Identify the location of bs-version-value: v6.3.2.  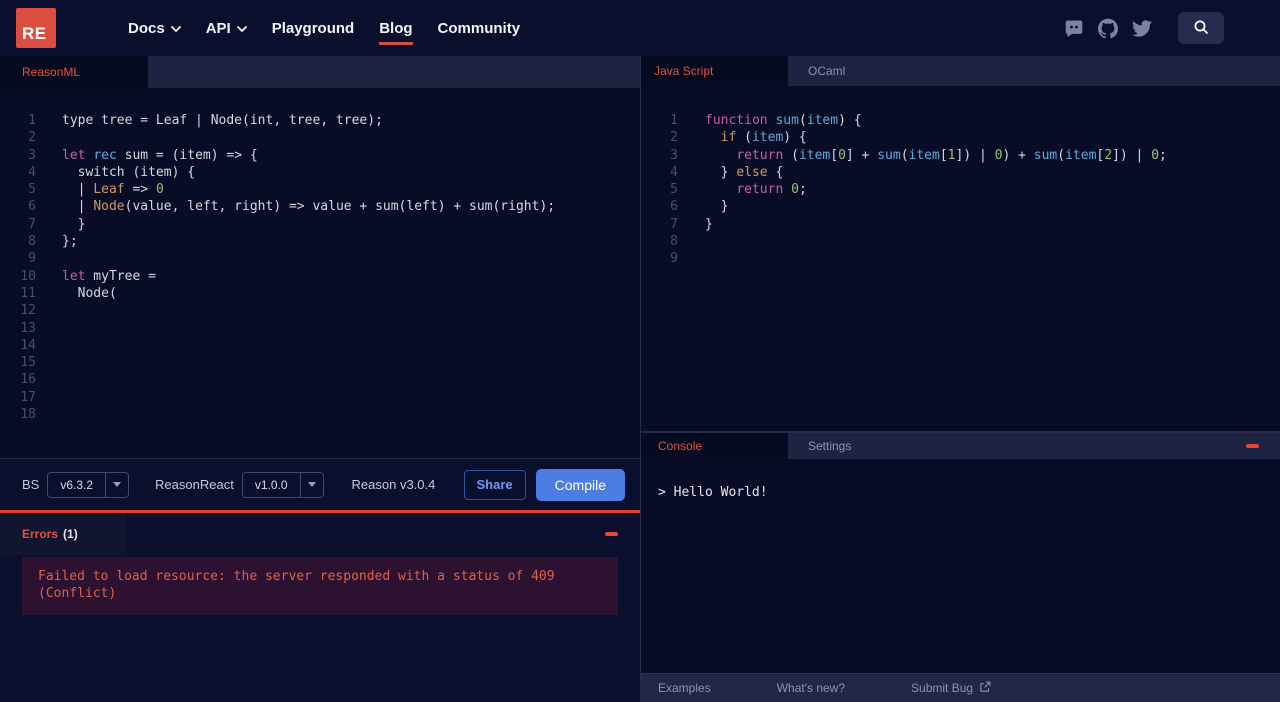
(77, 484).